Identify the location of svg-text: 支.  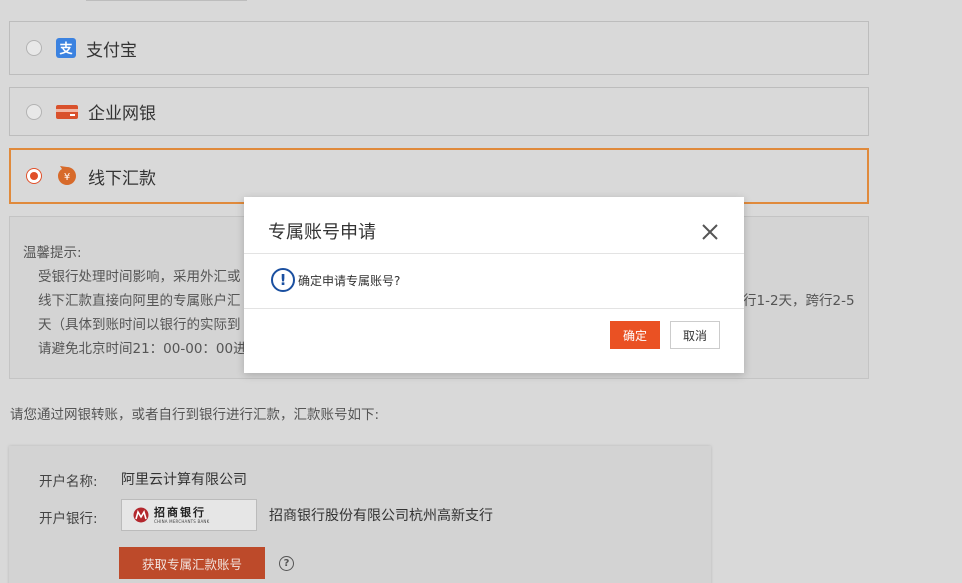
(65, 49).